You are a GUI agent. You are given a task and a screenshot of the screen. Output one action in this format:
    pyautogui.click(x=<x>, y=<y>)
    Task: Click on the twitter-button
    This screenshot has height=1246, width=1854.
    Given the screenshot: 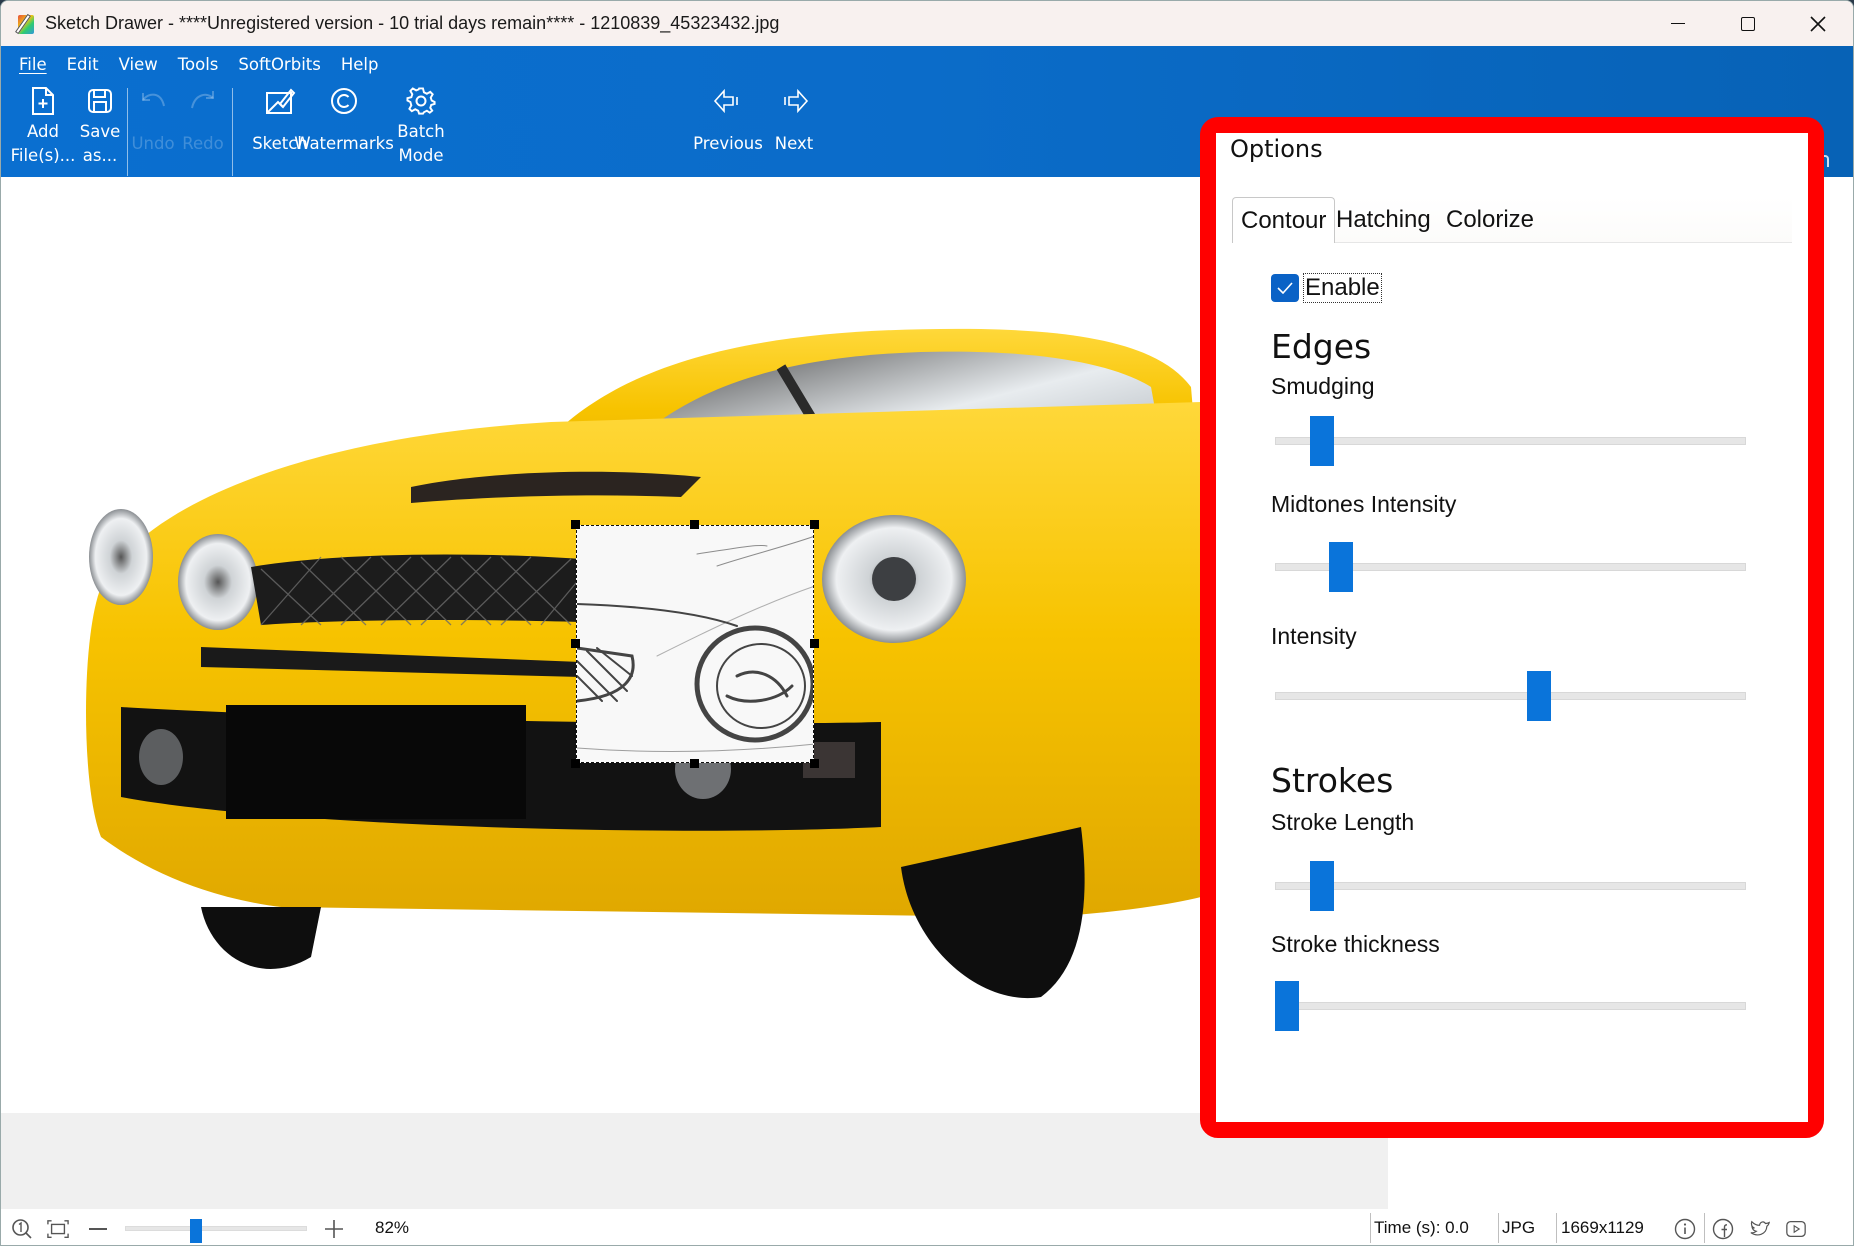 What is the action you would take?
    pyautogui.click(x=1760, y=1229)
    